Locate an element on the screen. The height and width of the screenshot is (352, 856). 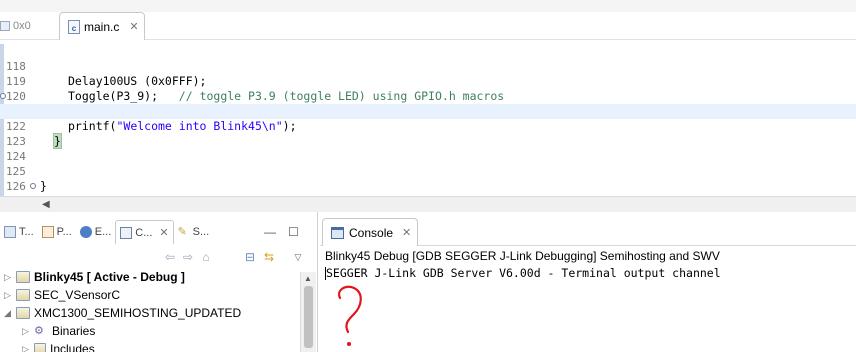
tree-vertical-scrollbar: ▲ is located at coordinates (308, 312).